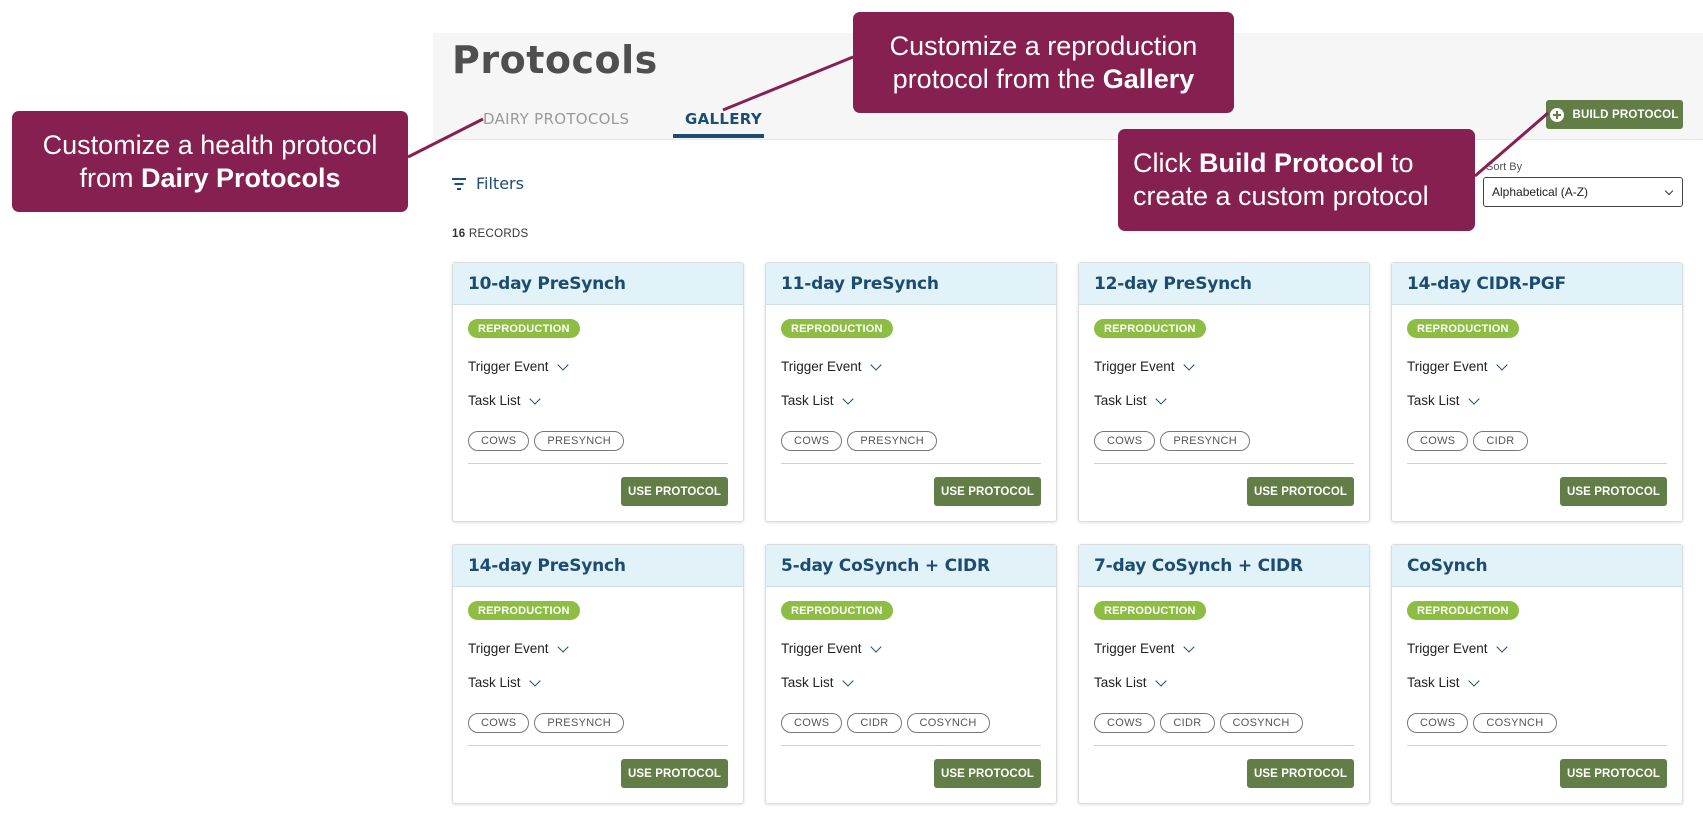 The height and width of the screenshot is (831, 1703). What do you see at coordinates (1281, 196) in the screenshot?
I see `callout-build-line2: create a custom protocol` at bounding box center [1281, 196].